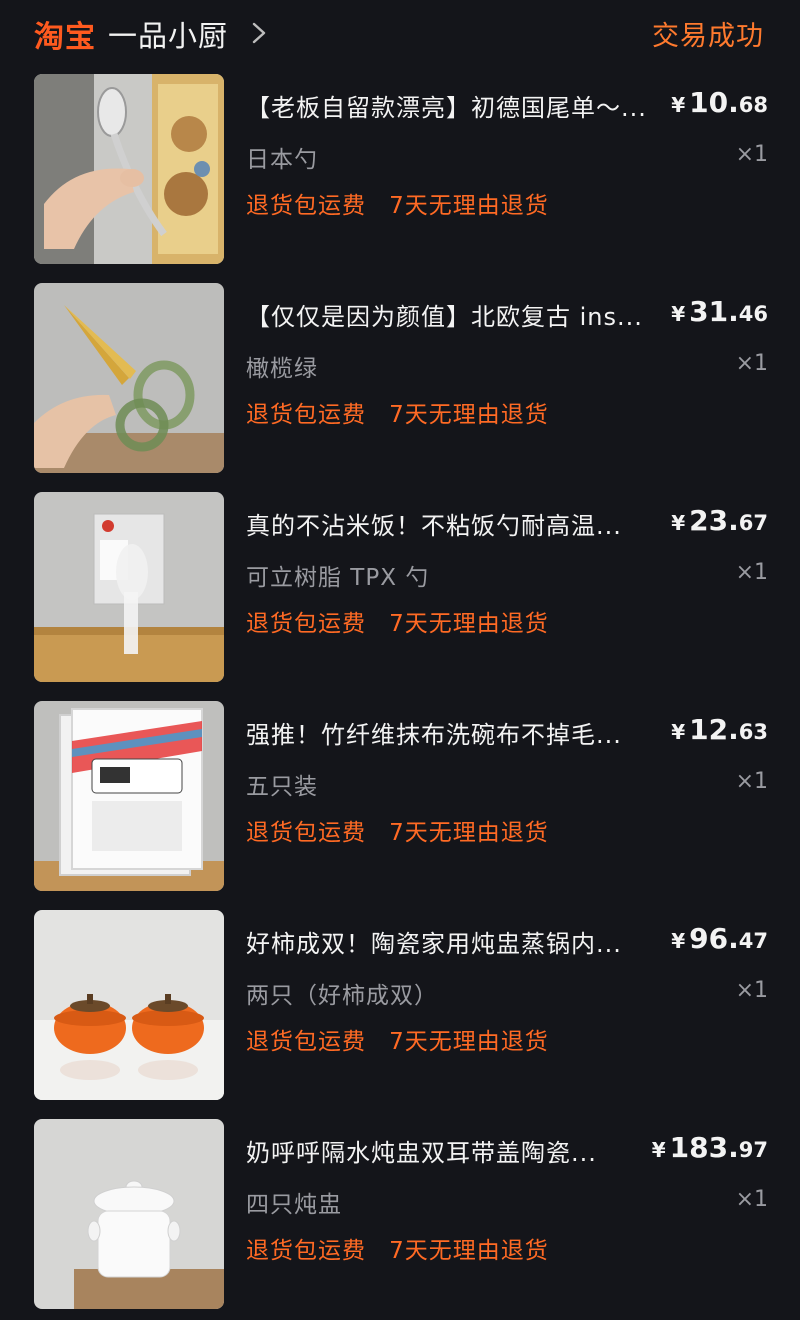 Image resolution: width=800 pixels, height=1320 pixels. Describe the element at coordinates (708, 36) in the screenshot. I see `order-status: 交易成功` at that location.